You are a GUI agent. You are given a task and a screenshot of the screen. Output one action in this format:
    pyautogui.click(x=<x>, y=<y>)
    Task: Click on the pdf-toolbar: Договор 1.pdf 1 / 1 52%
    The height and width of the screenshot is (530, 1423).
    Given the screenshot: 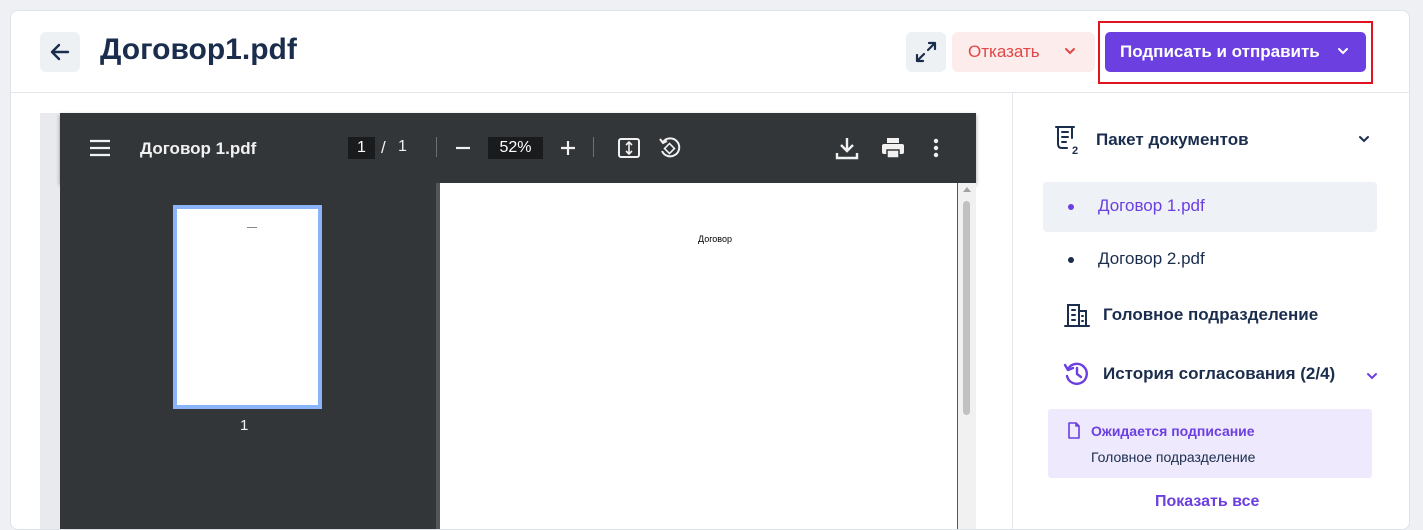 What is the action you would take?
    pyautogui.click(x=518, y=148)
    